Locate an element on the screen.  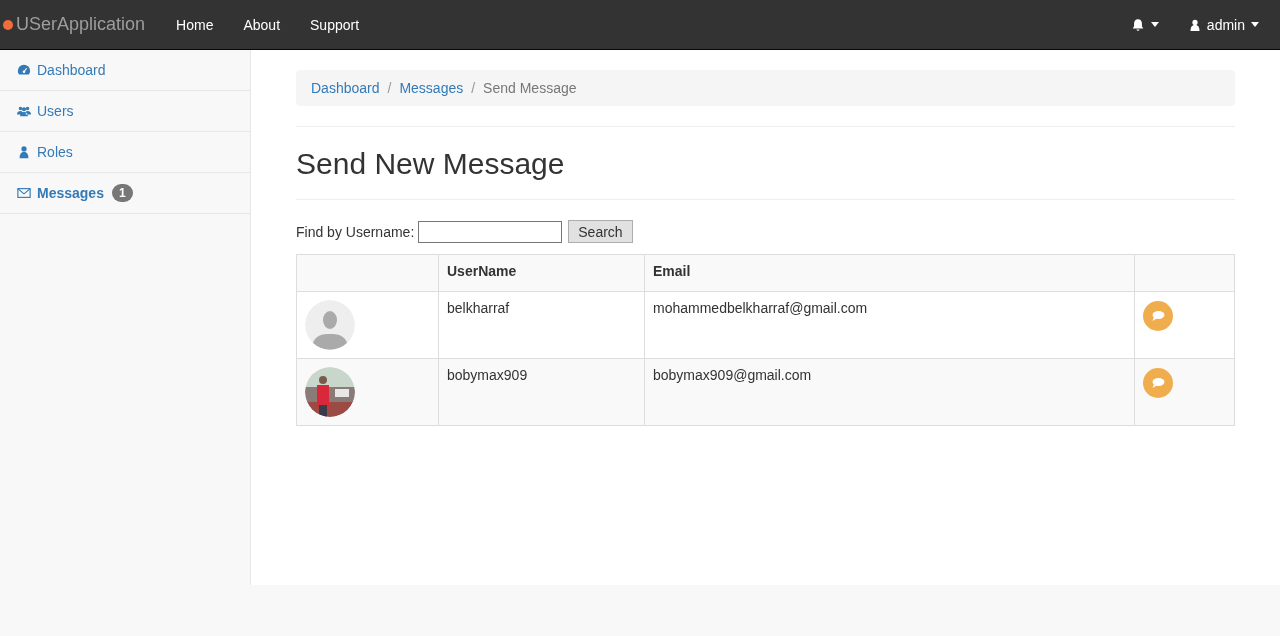
brand-dot-icon is located at coordinates (8, 24).